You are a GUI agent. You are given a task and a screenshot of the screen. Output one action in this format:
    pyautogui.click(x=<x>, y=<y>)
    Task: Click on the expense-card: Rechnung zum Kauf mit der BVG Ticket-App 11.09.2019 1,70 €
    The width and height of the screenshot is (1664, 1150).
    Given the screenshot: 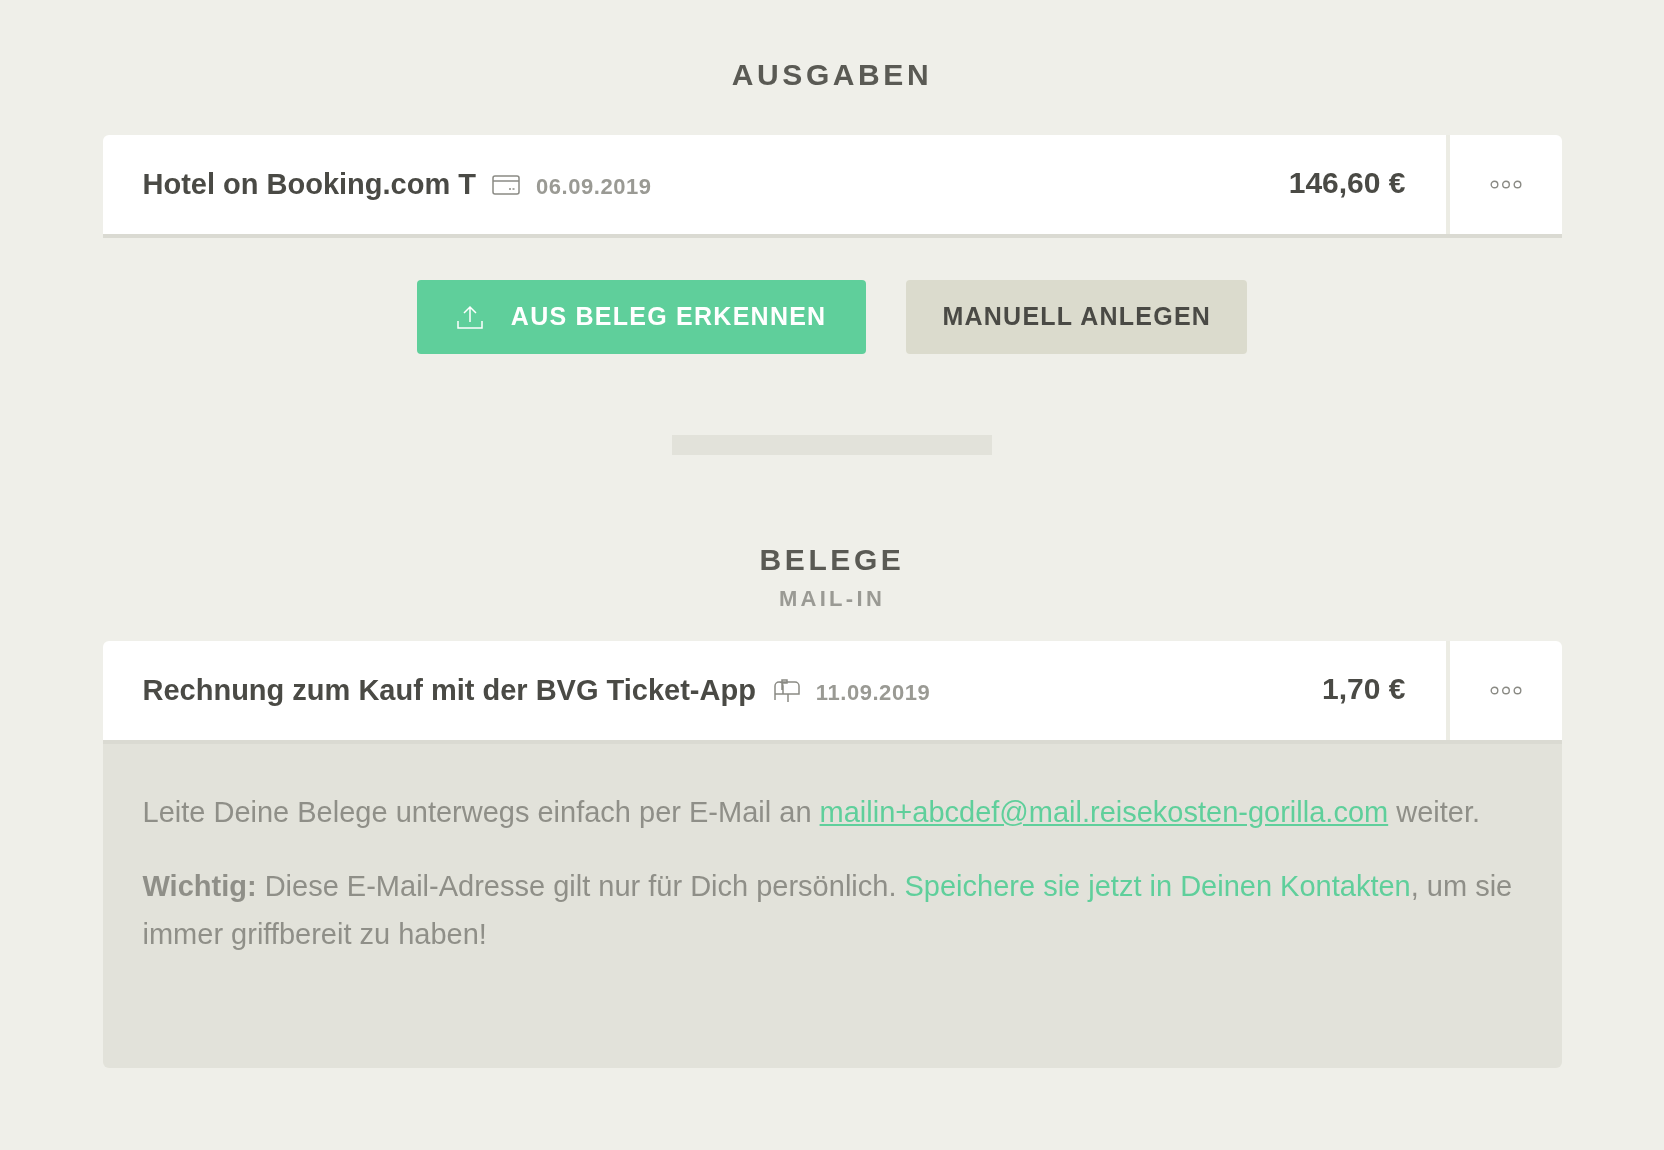 What is the action you would take?
    pyautogui.click(x=832, y=692)
    